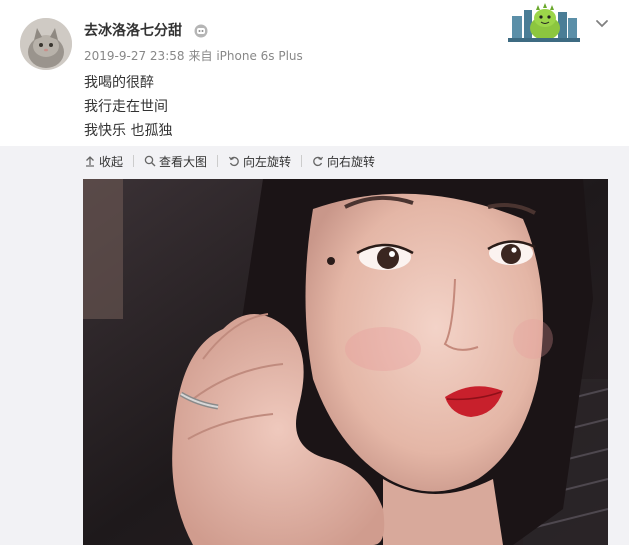 The width and height of the screenshot is (629, 545). What do you see at coordinates (544, 22) in the screenshot?
I see `dinosaur-sticker-icon` at bounding box center [544, 22].